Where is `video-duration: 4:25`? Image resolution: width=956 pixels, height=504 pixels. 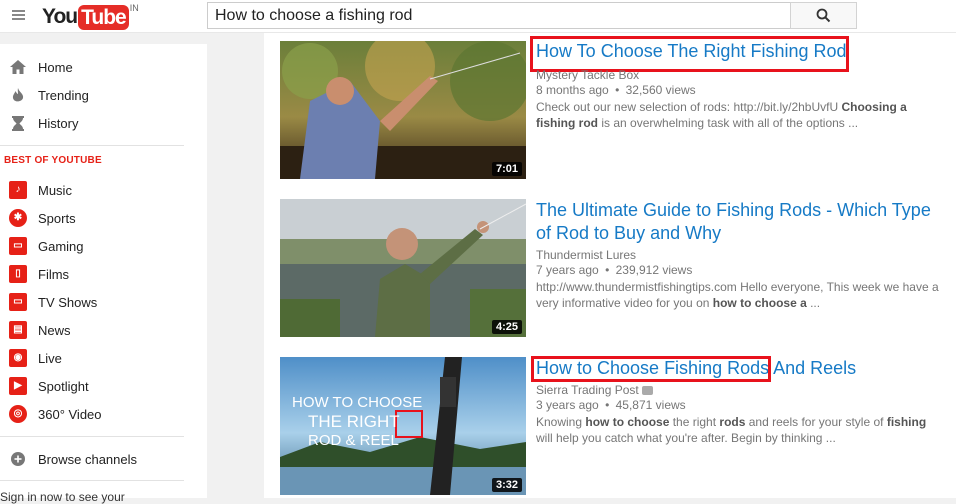
video-duration: 4:25 is located at coordinates (506, 327).